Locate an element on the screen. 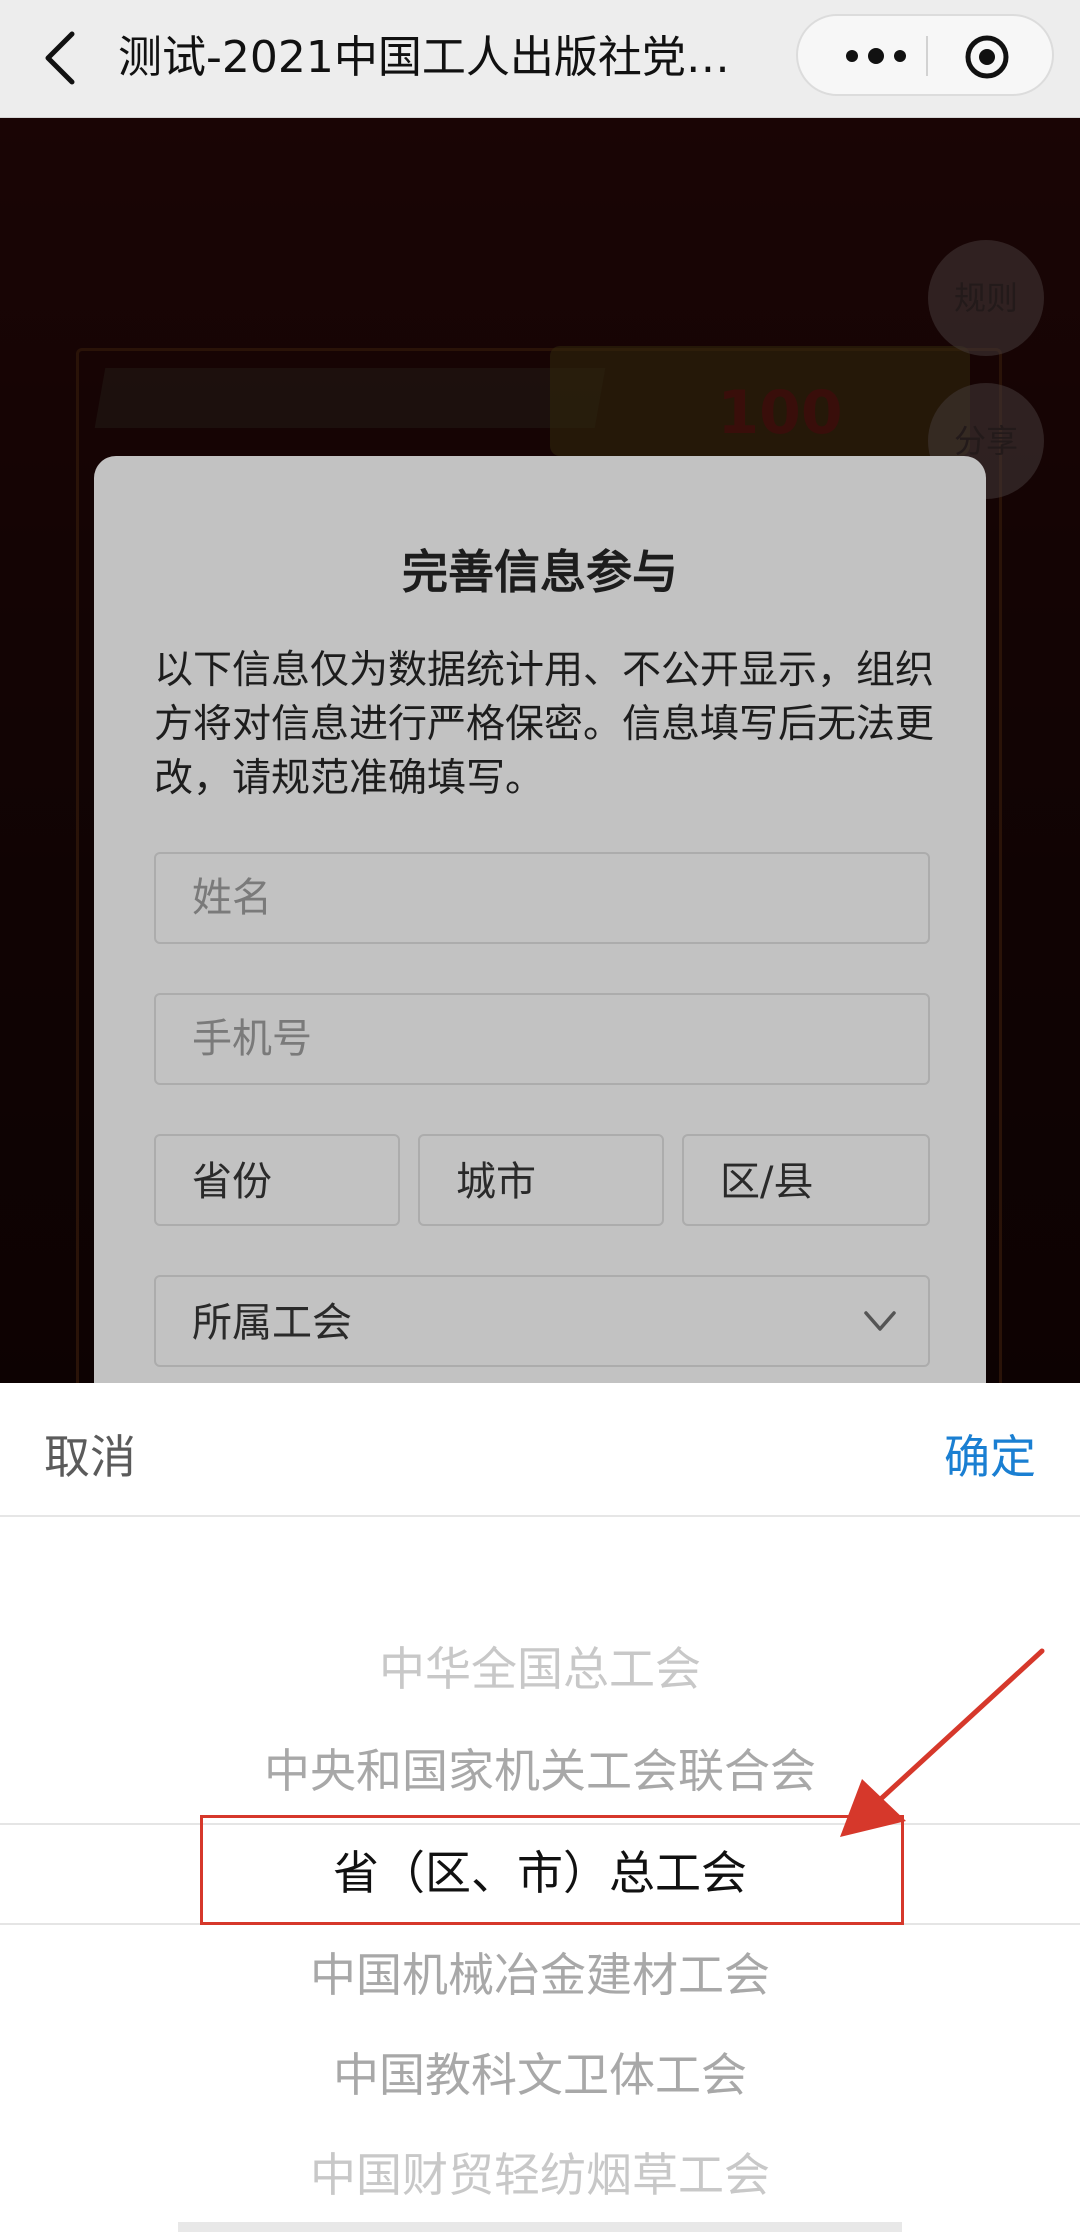 Image resolution: width=1080 pixels, height=2232 pixels. picker-header: 取消 确定 is located at coordinates (540, 1450).